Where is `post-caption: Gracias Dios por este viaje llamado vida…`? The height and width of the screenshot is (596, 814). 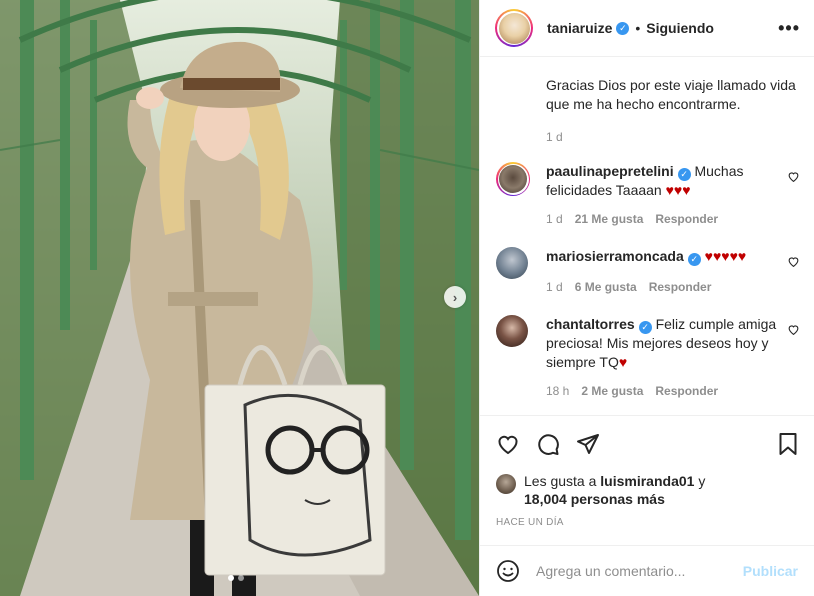 post-caption: Gracias Dios por este viaje llamado vida… is located at coordinates (671, 94).